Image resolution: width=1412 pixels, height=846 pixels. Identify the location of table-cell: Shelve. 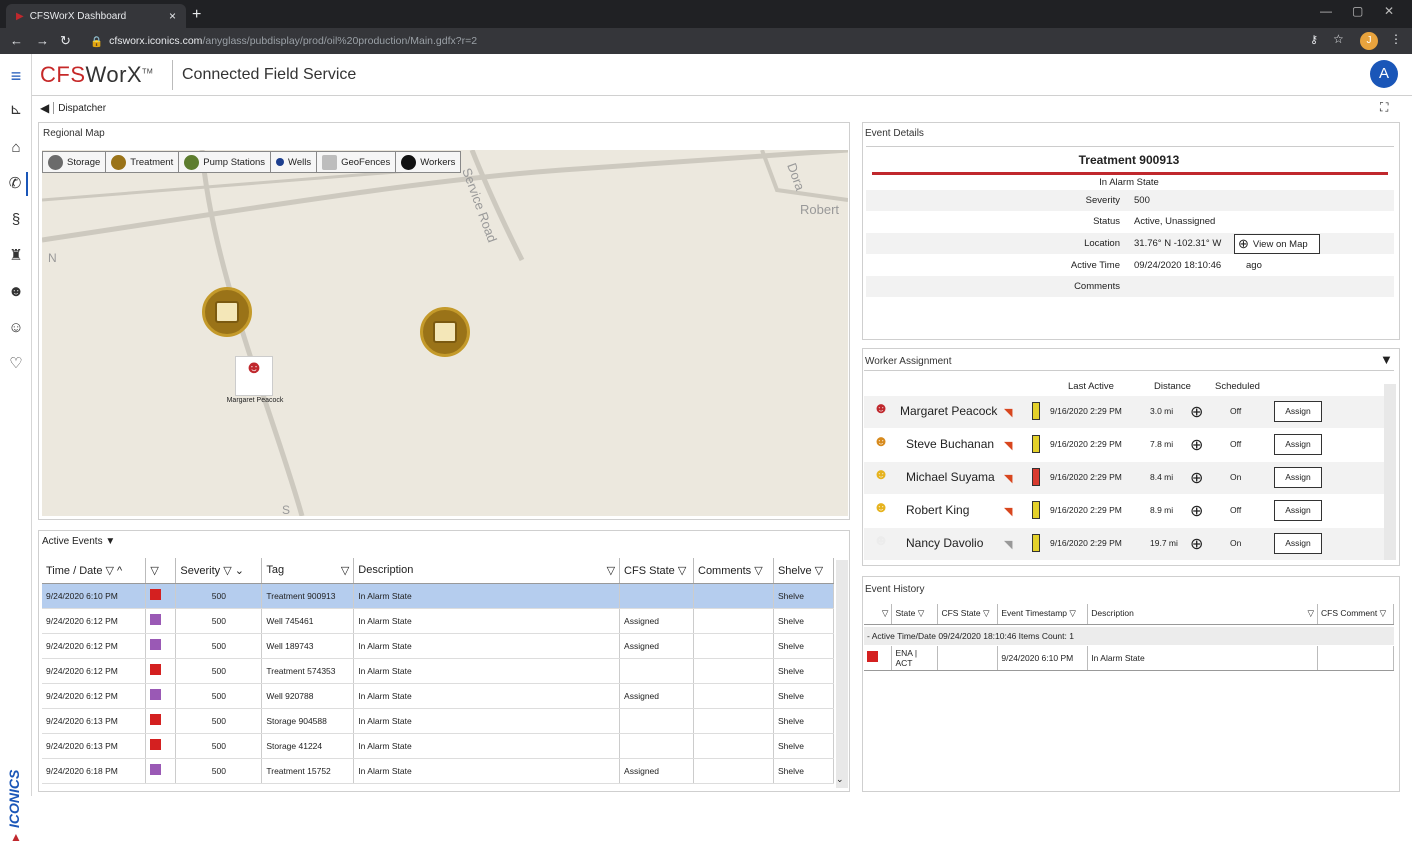
(804, 771).